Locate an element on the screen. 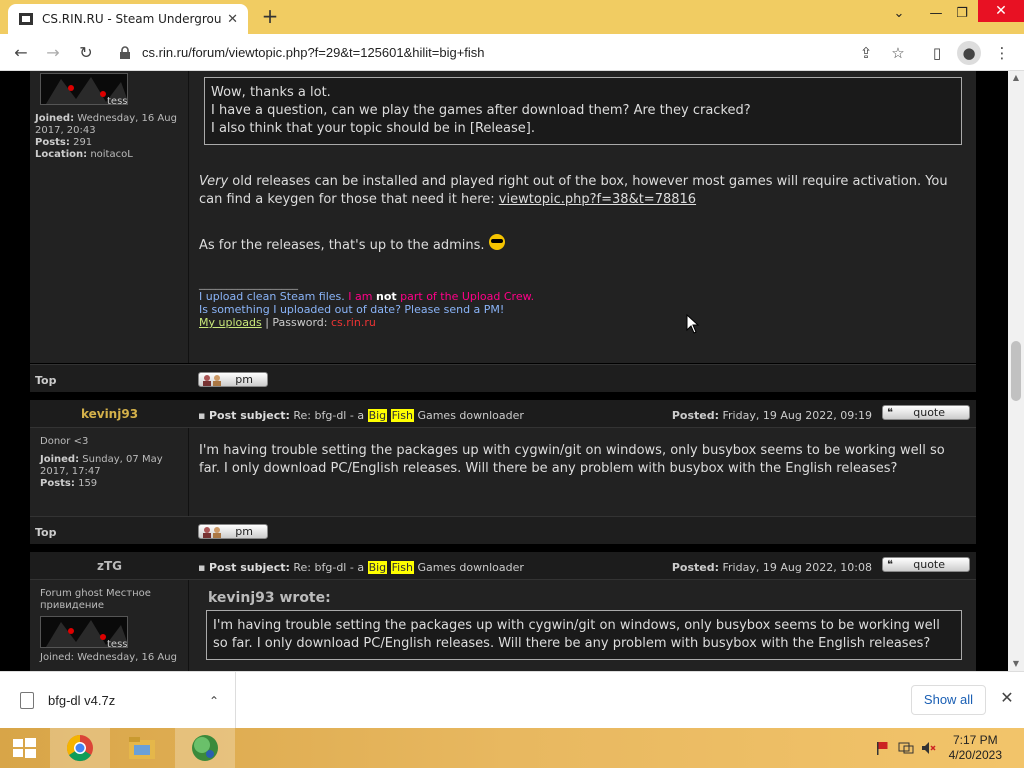  back-icon: ← is located at coordinates (21, 53).